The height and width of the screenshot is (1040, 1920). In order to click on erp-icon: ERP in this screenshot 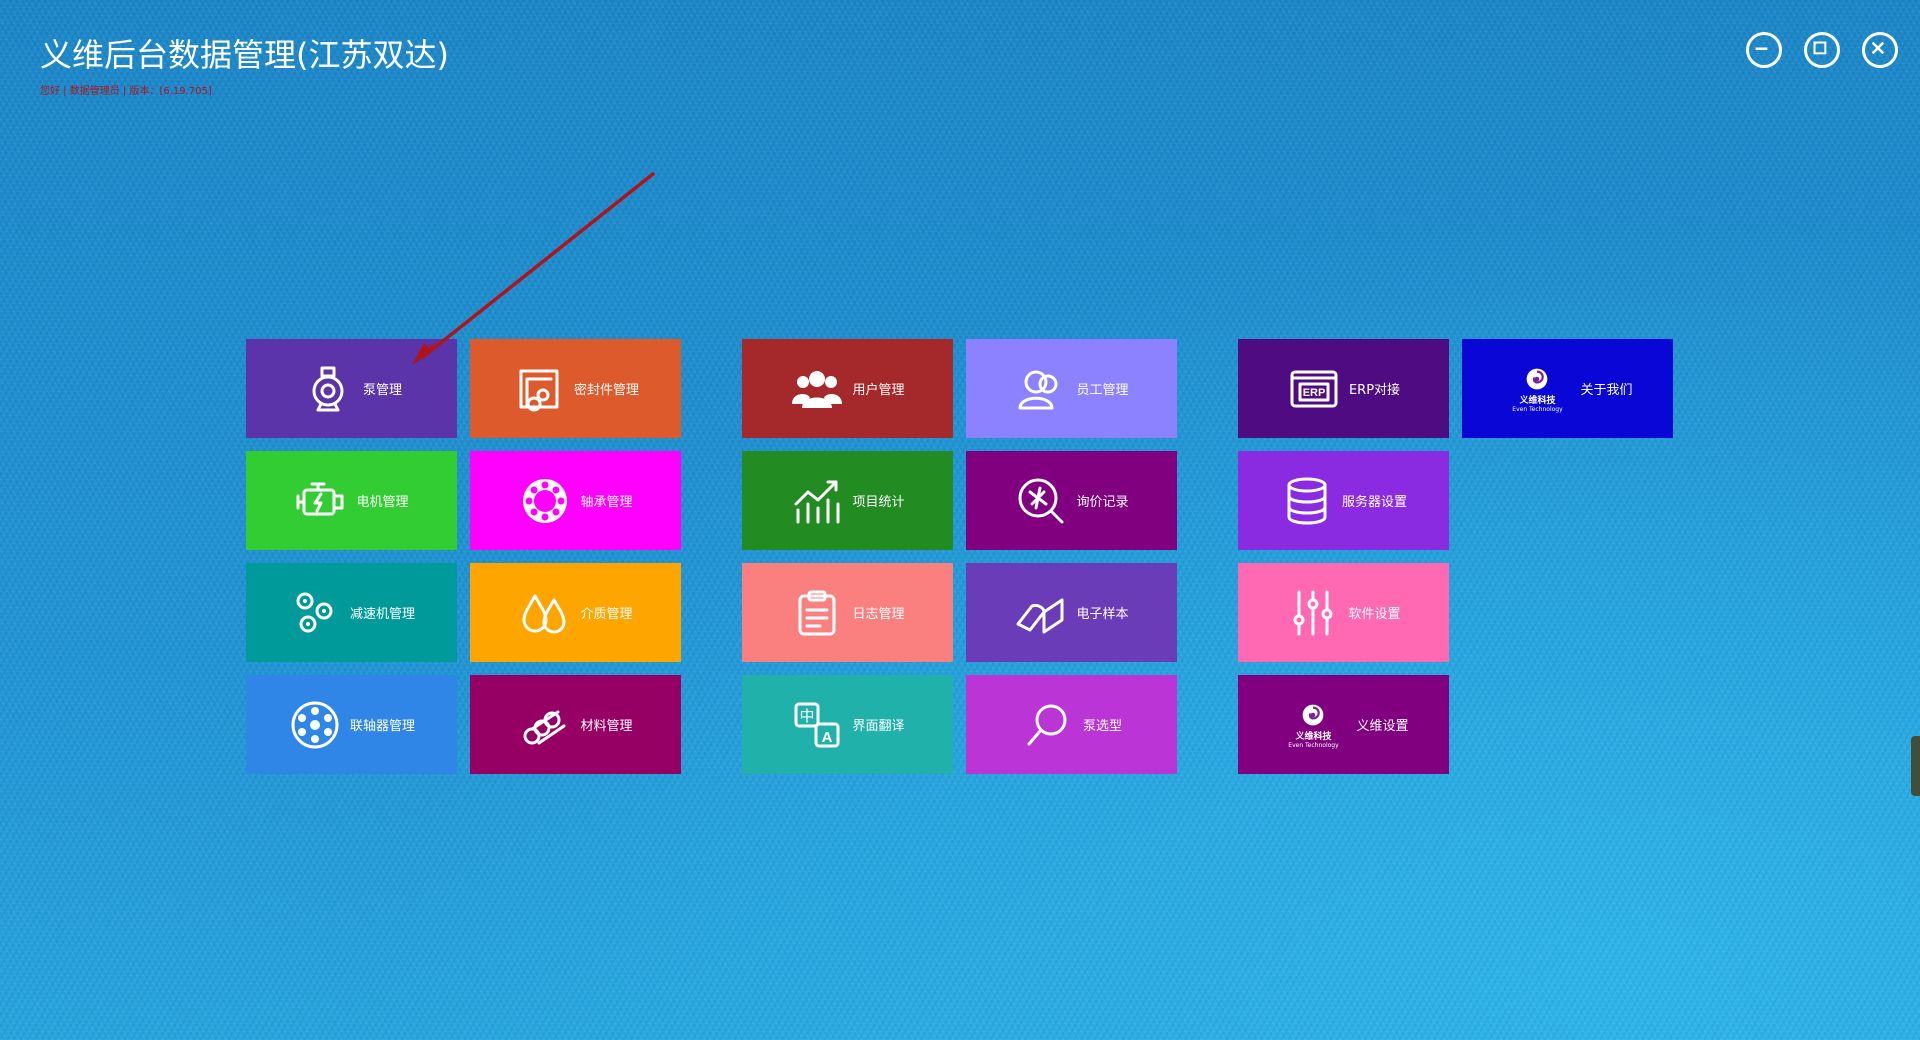, I will do `click(1314, 389)`.